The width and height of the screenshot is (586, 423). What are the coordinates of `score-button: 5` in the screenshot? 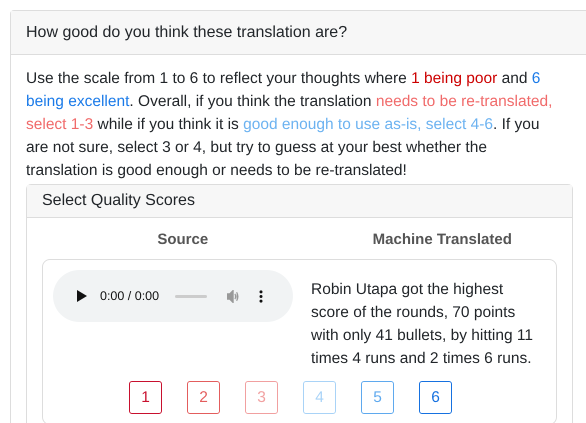 It's located at (377, 397).